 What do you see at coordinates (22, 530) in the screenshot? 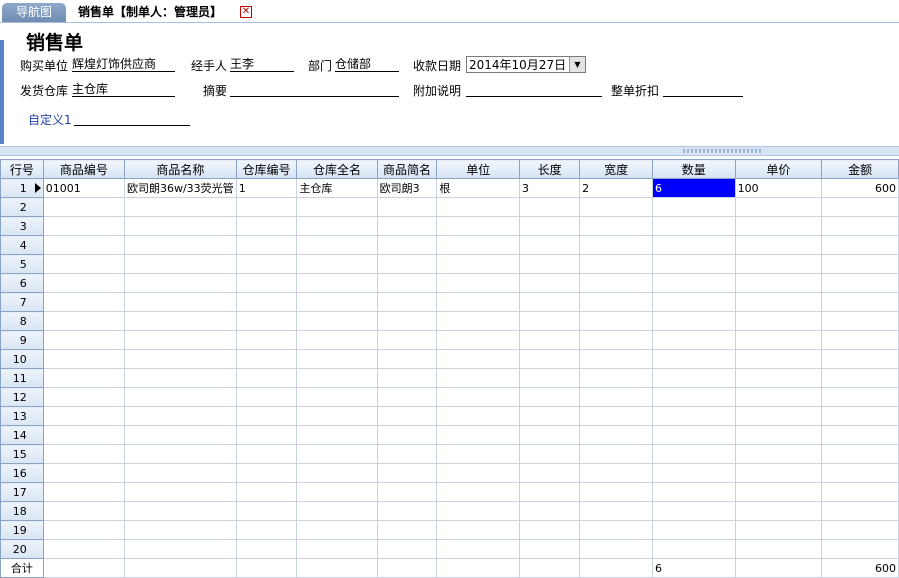
I see `row-number: 19` at bounding box center [22, 530].